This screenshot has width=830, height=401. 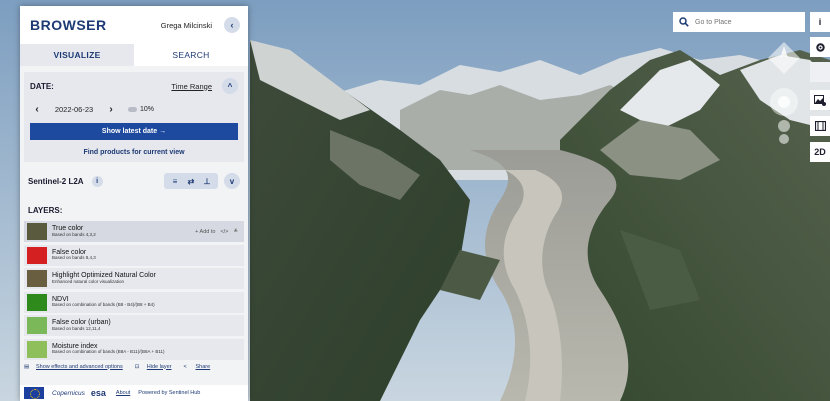 I want to click on show-effects-link: Show effects and advanced options, so click(x=79, y=367).